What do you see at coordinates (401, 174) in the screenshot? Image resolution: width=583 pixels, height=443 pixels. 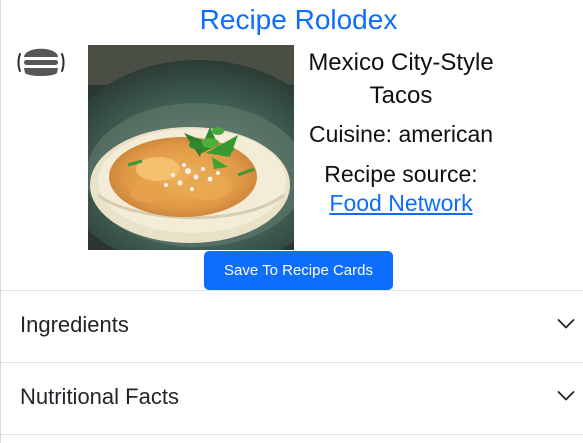 I see `recipe-source-label: Recipe source:` at bounding box center [401, 174].